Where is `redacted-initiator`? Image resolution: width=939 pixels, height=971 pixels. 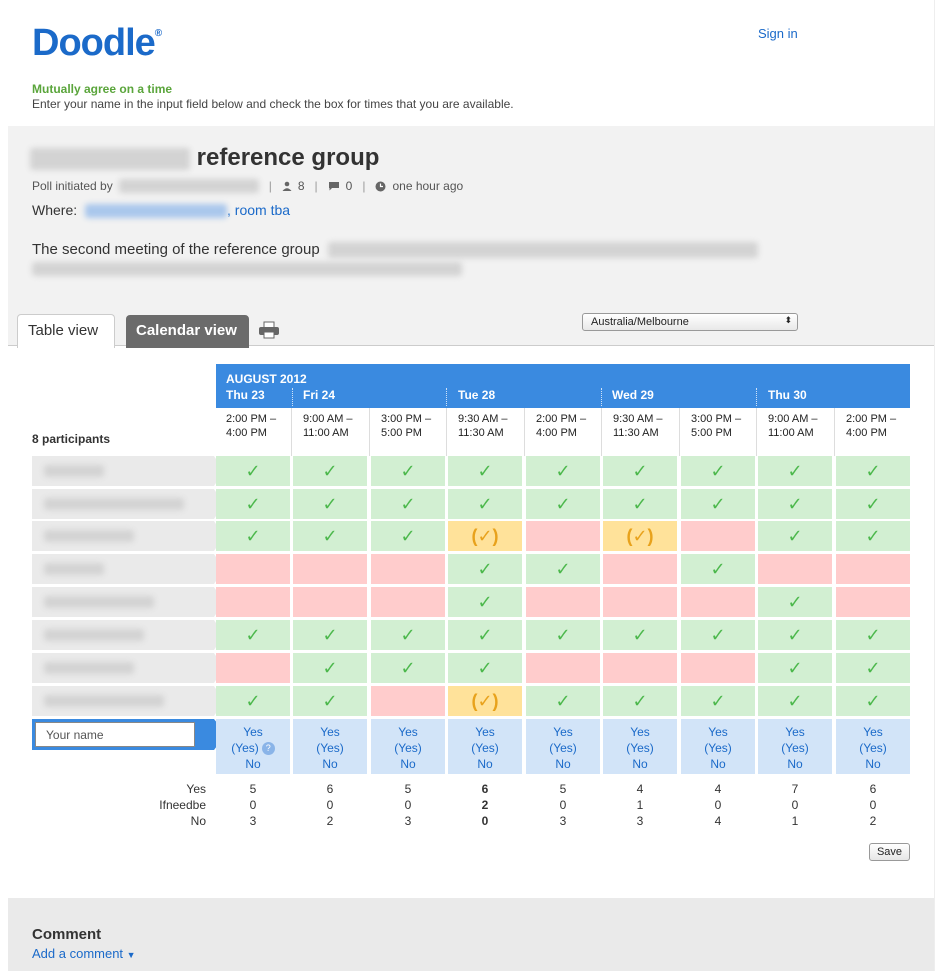 redacted-initiator is located at coordinates (188, 186).